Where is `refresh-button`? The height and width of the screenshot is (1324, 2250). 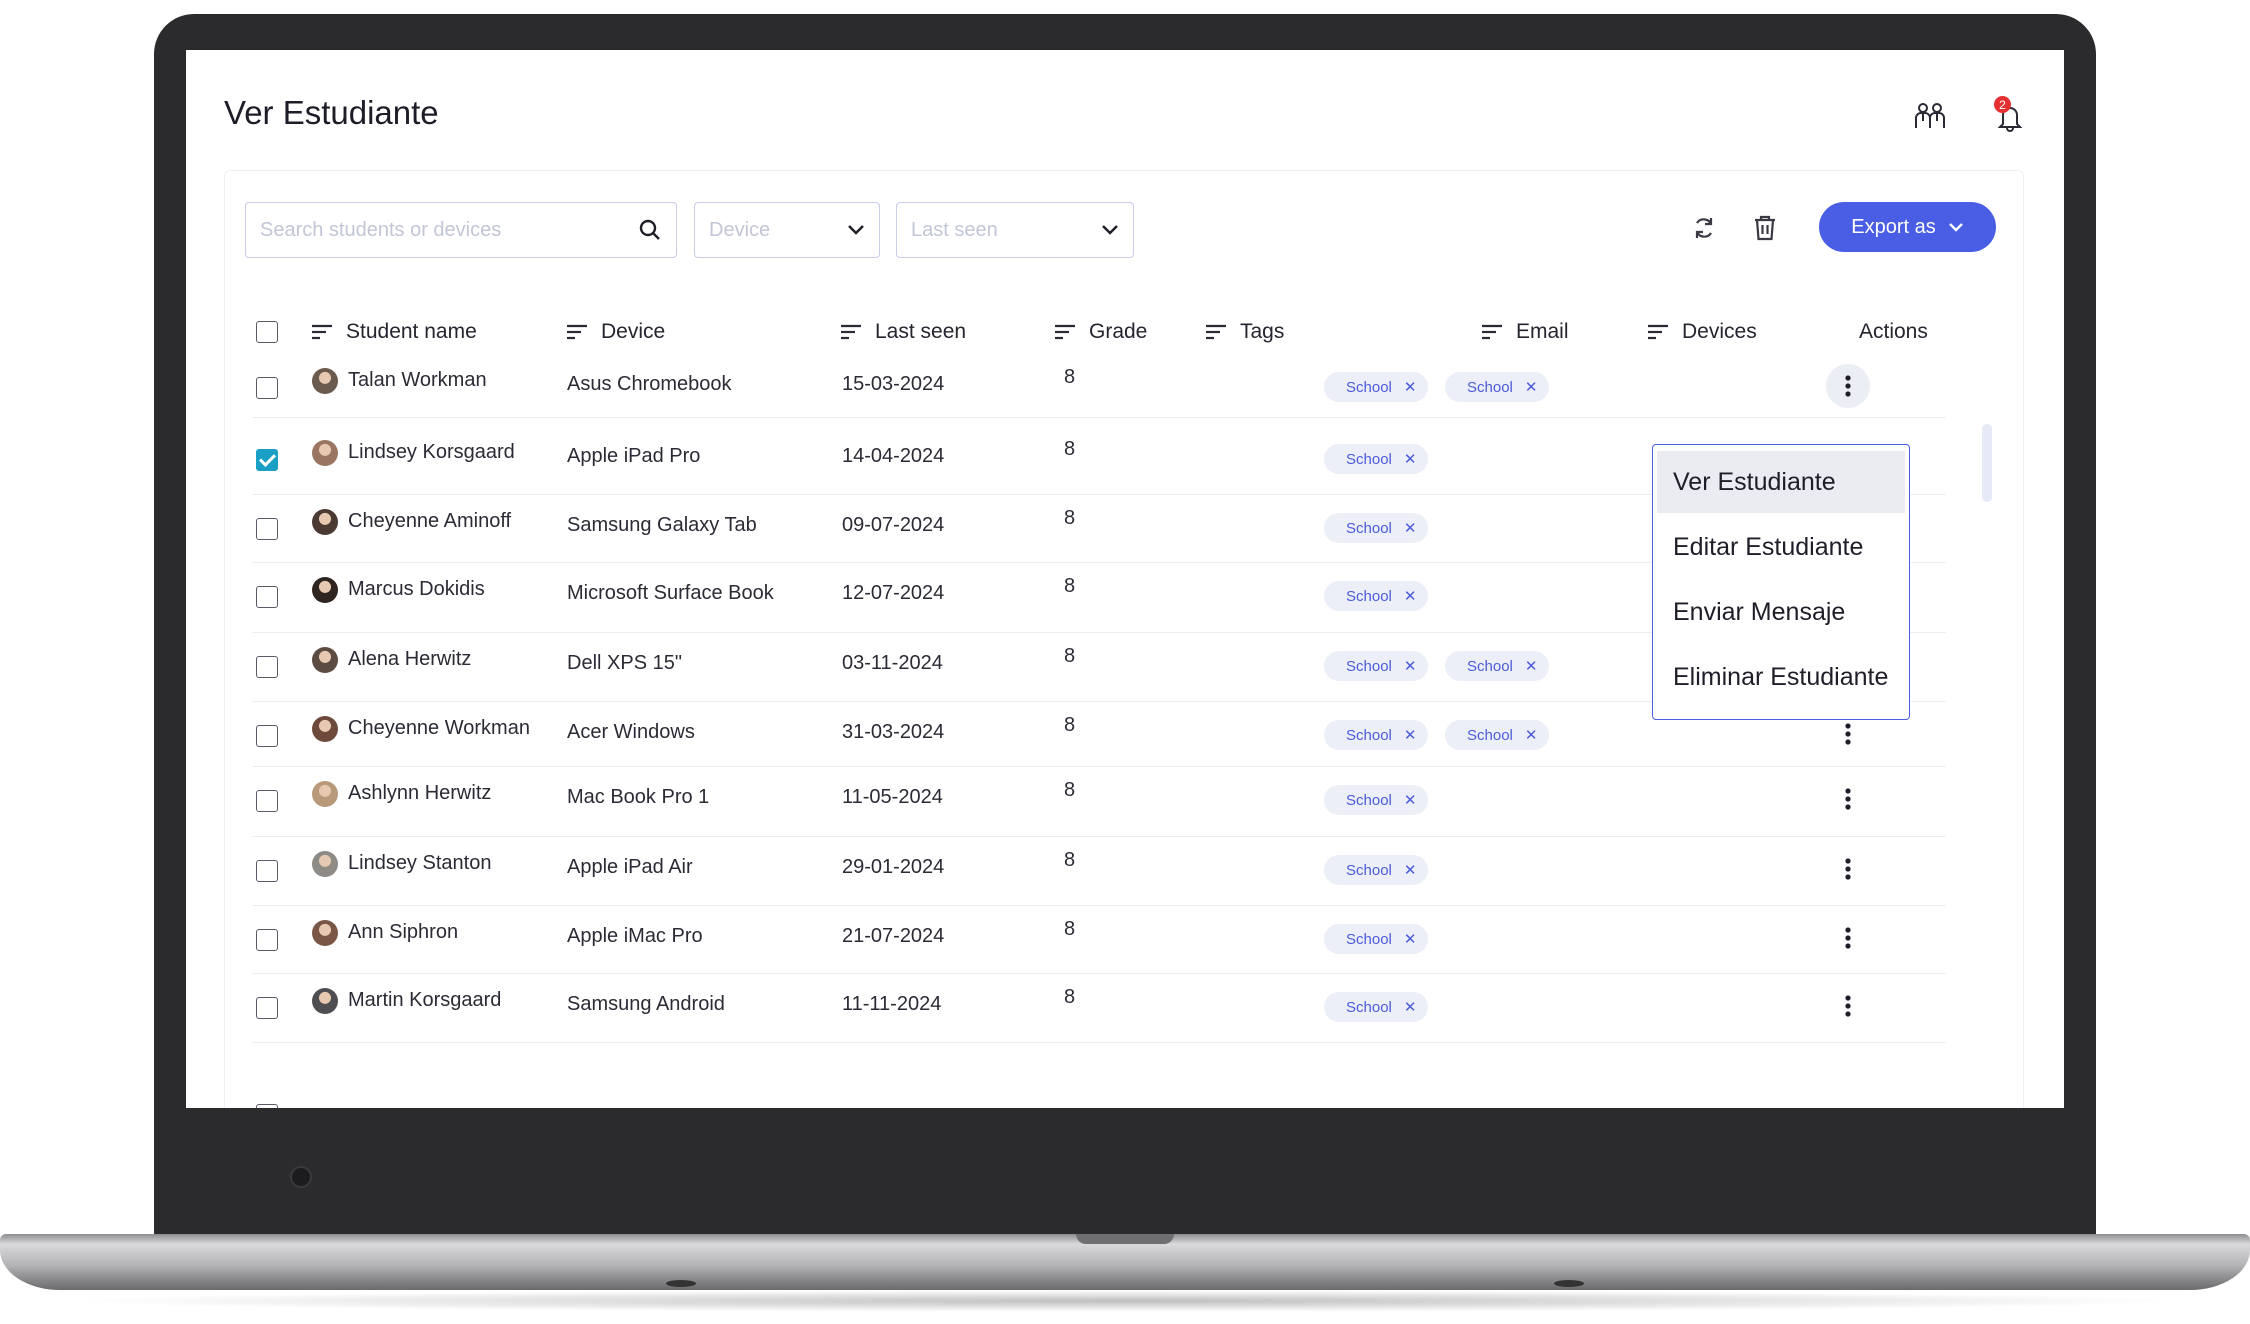 refresh-button is located at coordinates (1704, 228).